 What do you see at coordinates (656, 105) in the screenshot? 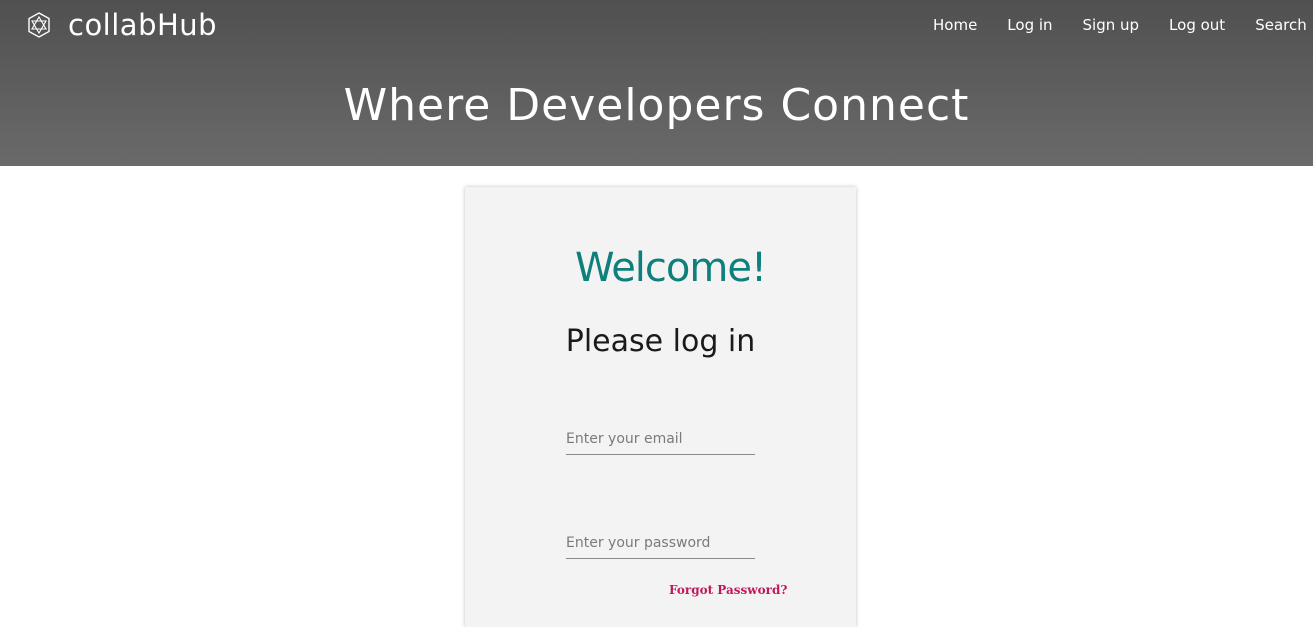
I see `hero-title: Where Developers Connect` at bounding box center [656, 105].